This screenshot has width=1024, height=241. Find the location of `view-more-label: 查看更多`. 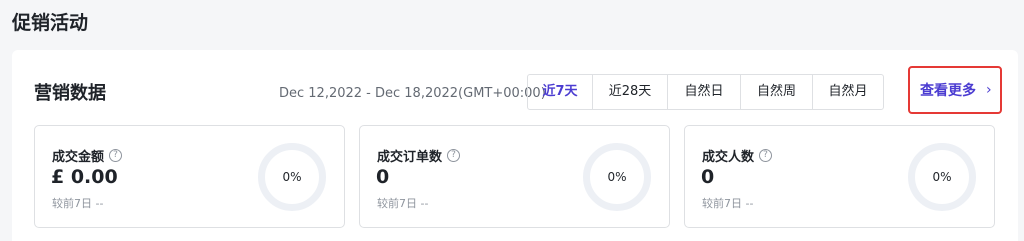

view-more-label: 查看更多 is located at coordinates (948, 91).